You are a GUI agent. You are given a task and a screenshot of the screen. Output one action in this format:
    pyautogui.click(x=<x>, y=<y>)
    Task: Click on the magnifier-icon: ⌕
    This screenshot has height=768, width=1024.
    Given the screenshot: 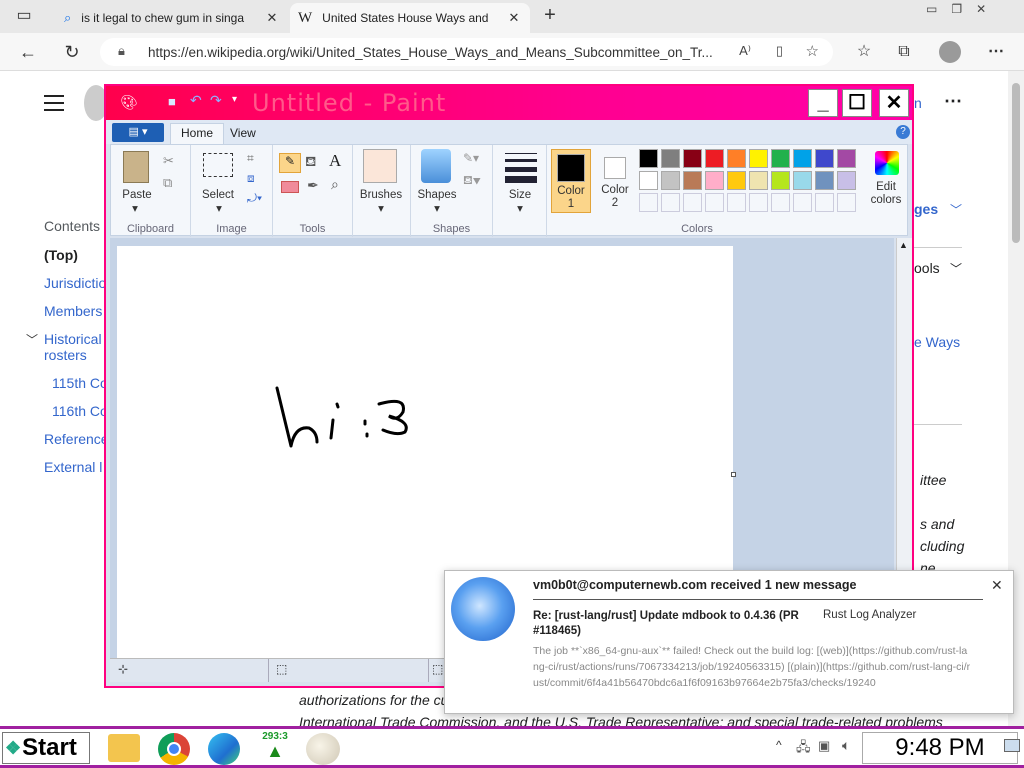 What is the action you would take?
    pyautogui.click(x=335, y=184)
    